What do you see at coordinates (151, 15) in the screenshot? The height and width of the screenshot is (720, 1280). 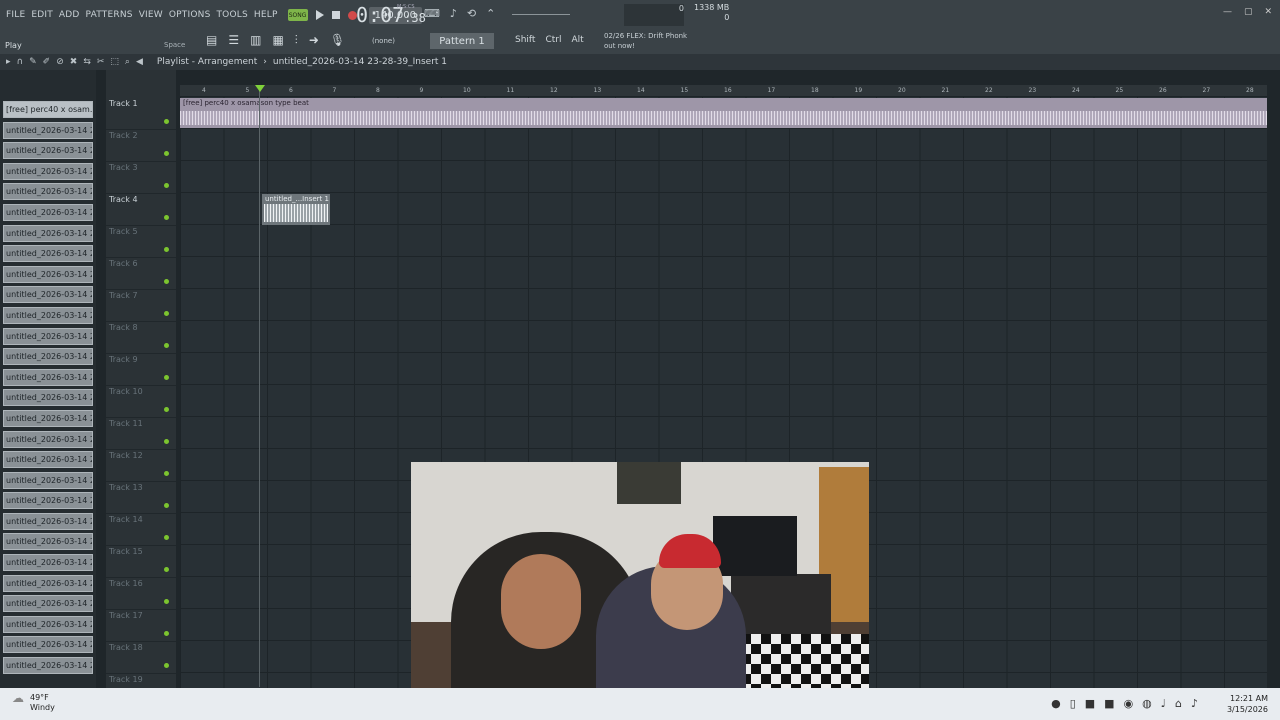 I see `menu-view: VIEW` at bounding box center [151, 15].